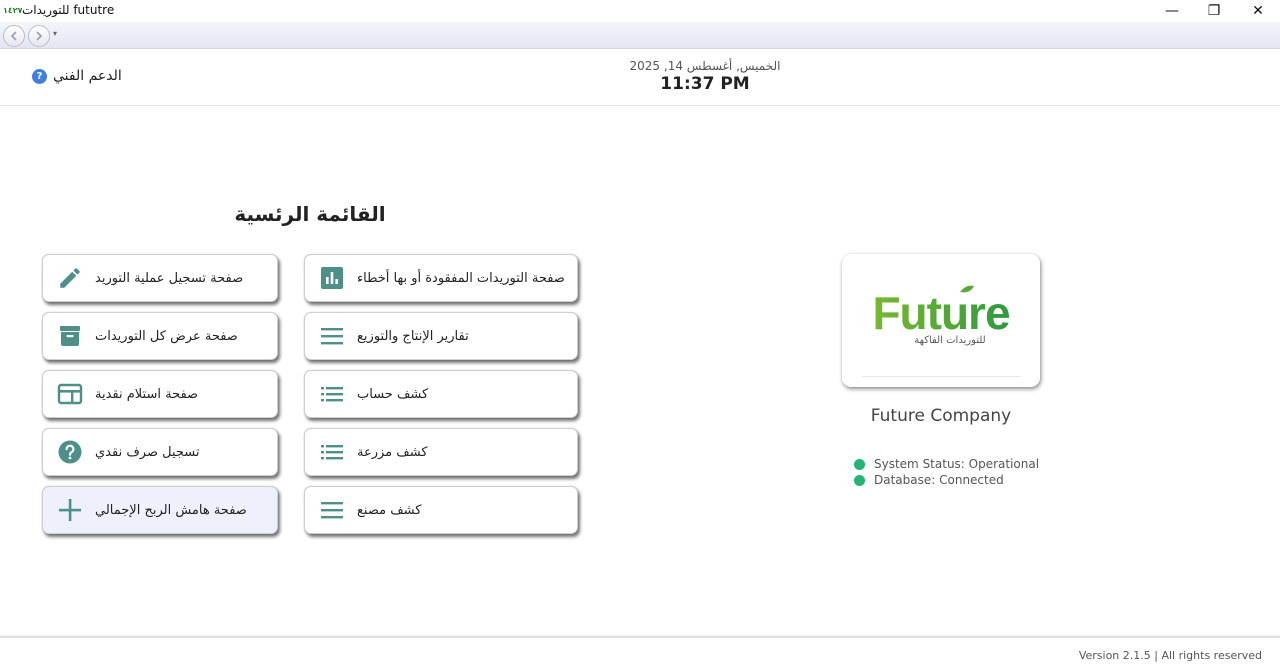 This screenshot has width=1280, height=671. I want to click on help-circle-icon, so click(70, 452).